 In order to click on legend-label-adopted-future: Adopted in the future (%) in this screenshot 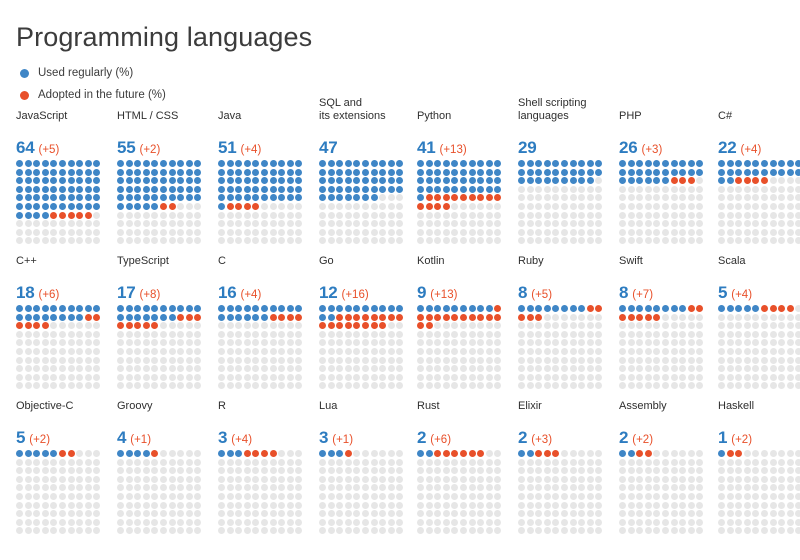, I will do `click(102, 95)`.